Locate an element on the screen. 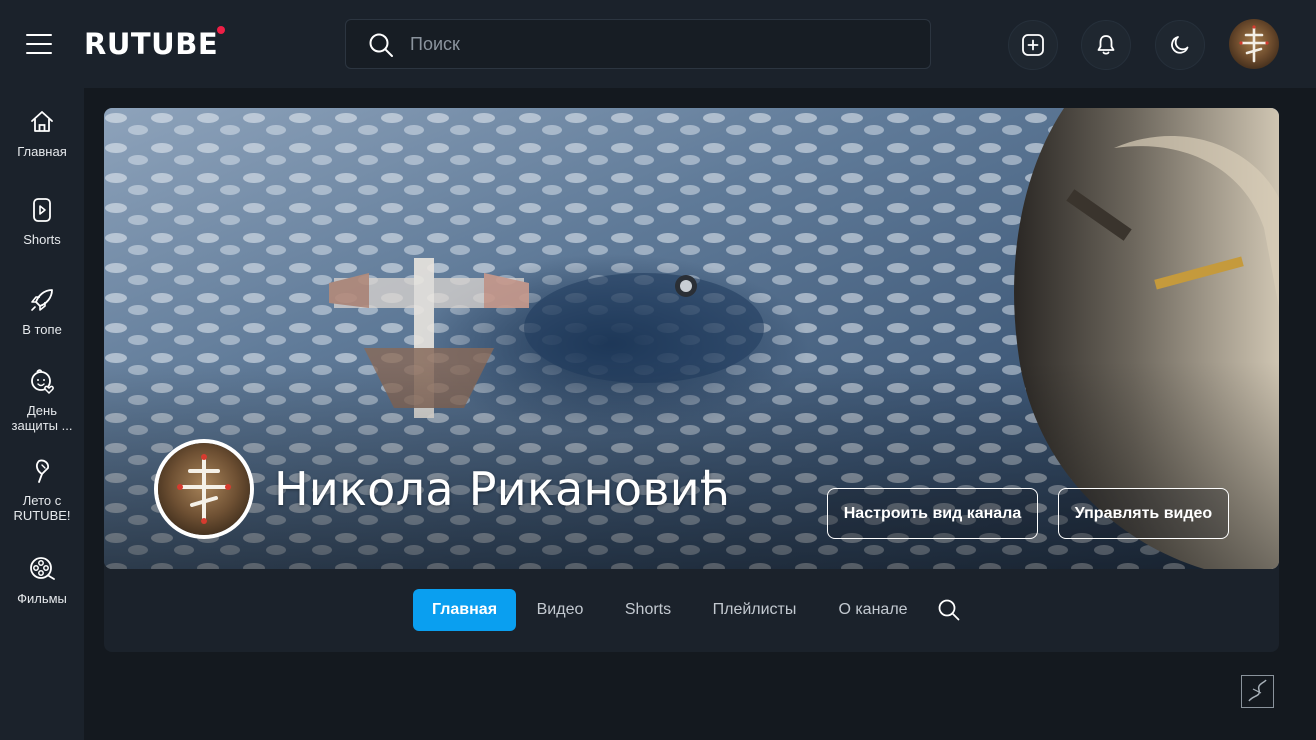  theme-toggle-button is located at coordinates (1180, 45).